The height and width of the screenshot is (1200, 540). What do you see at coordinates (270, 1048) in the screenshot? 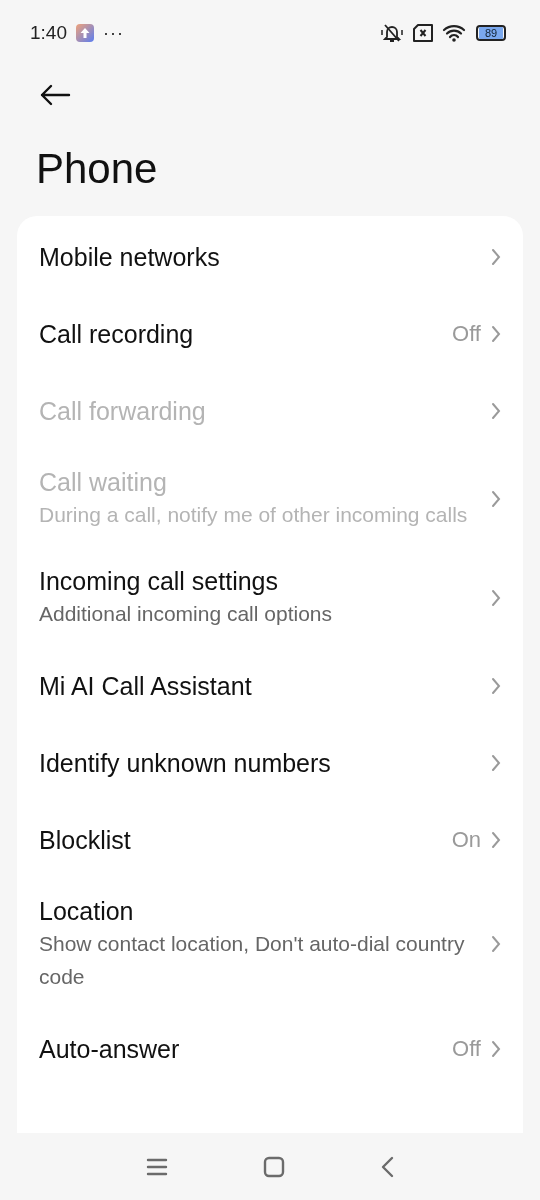
I see `settings-row: Auto-answer Off` at bounding box center [270, 1048].